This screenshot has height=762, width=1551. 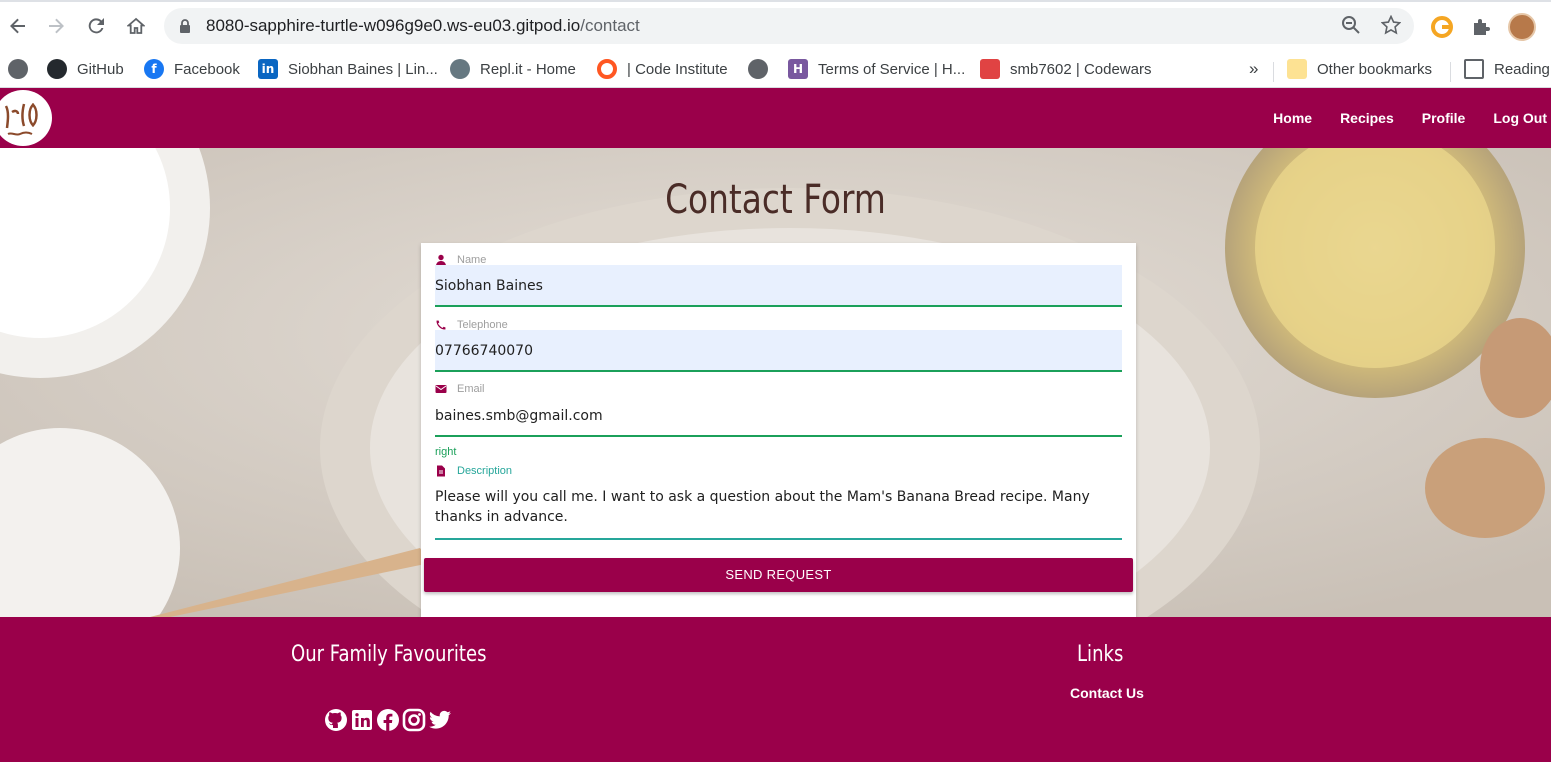 I want to click on other-bookmarks-folder: Other bookmarks, so click(x=1359, y=69).